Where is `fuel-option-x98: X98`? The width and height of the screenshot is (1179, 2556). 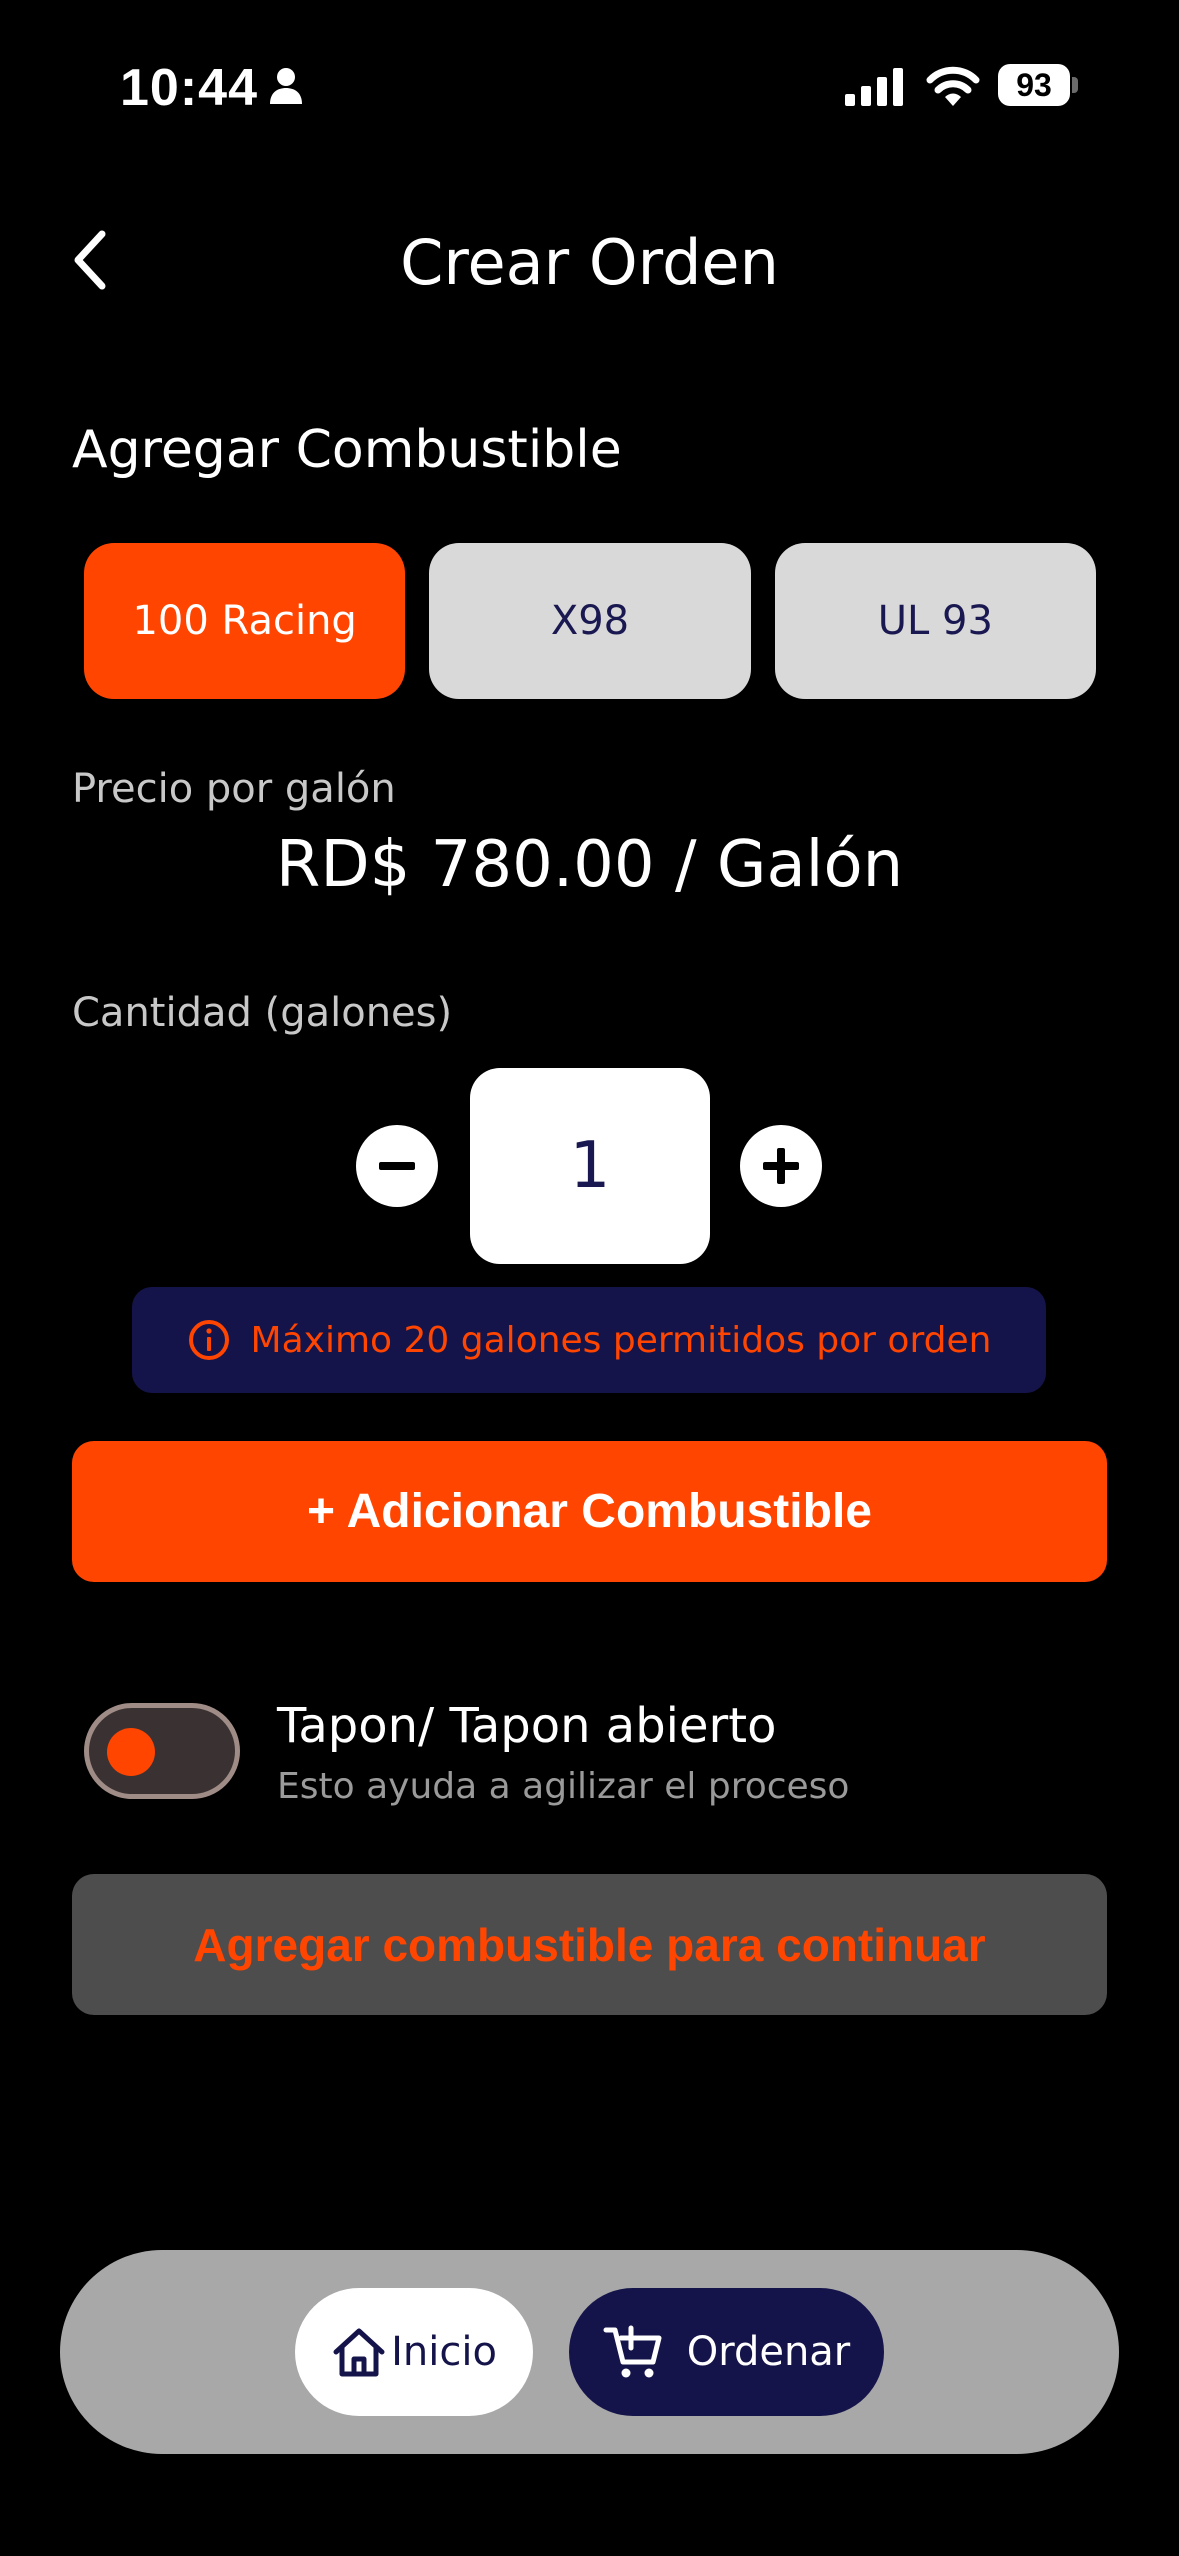
fuel-option-x98: X98 is located at coordinates (590, 621).